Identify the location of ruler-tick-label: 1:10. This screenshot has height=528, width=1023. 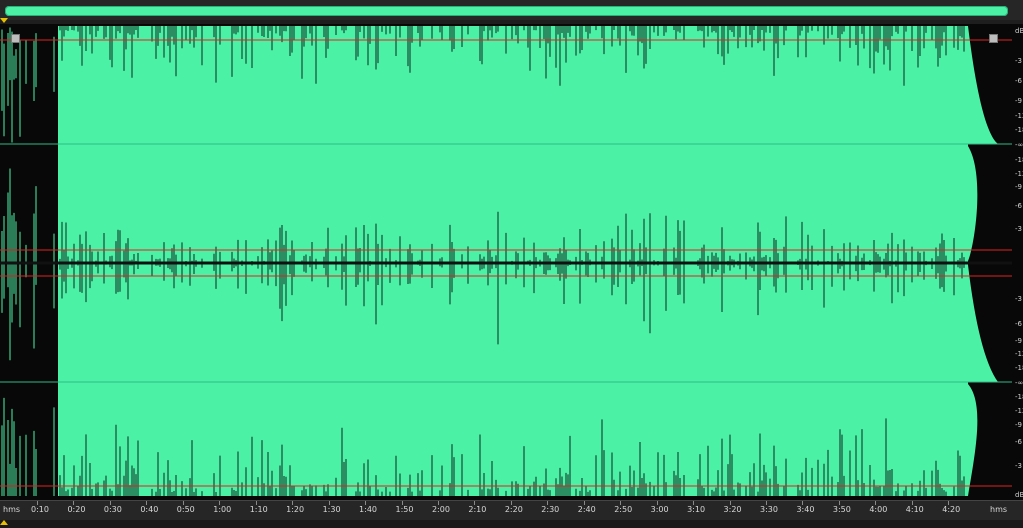
(258, 509).